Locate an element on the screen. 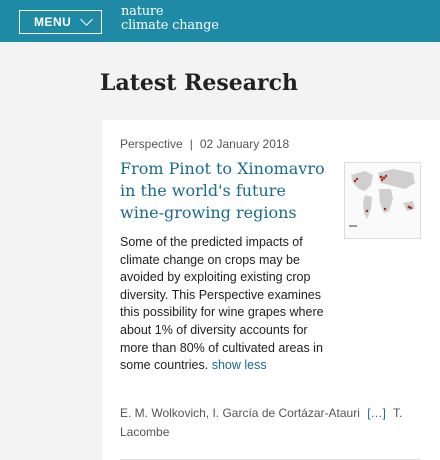 This screenshot has height=460, width=440. world-map-thumbnail-icon is located at coordinates (382, 200).